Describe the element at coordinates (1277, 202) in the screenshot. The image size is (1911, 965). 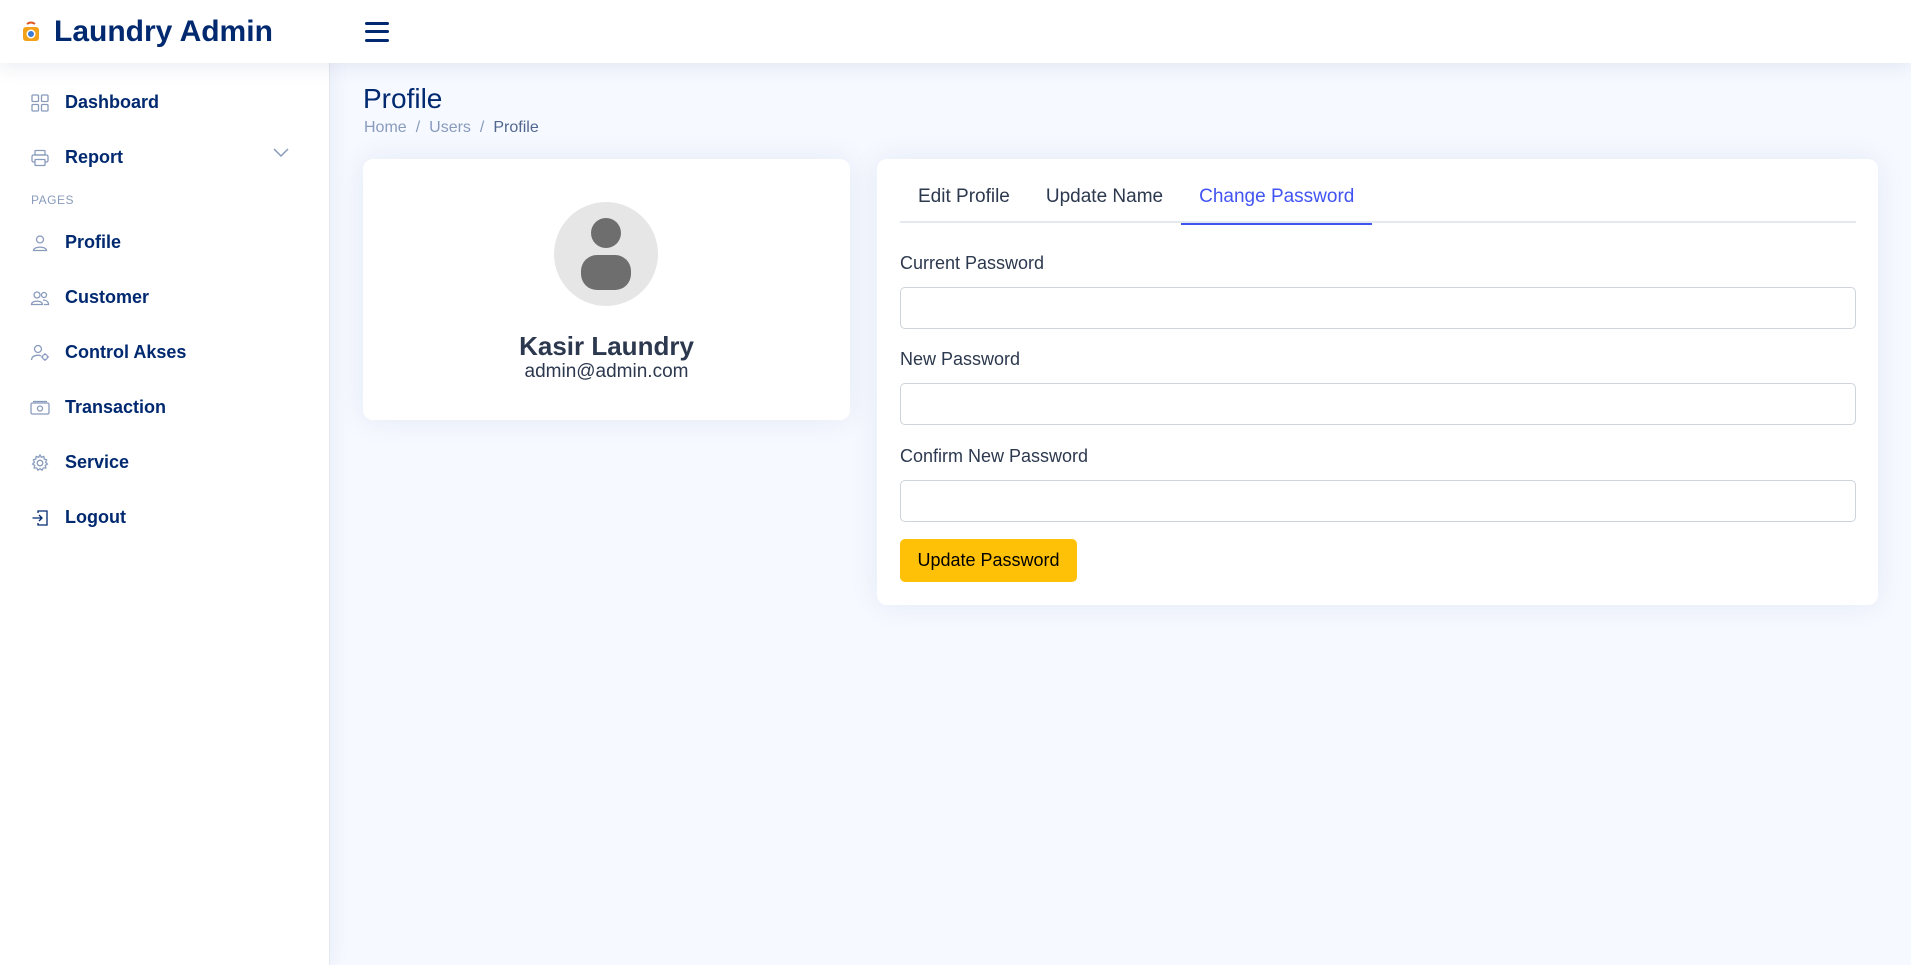
I see `tab-change-password: Change Password` at that location.